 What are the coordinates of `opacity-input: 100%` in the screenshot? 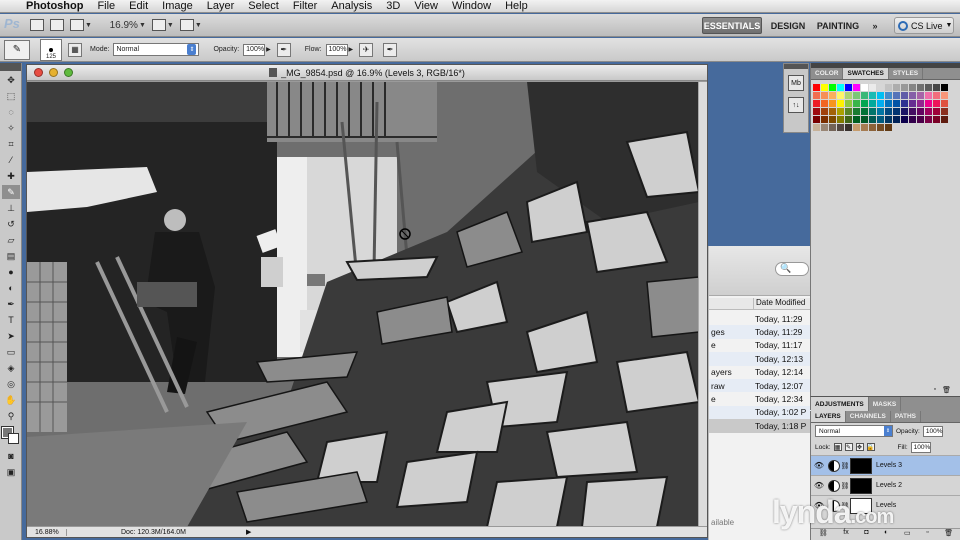 It's located at (254, 49).